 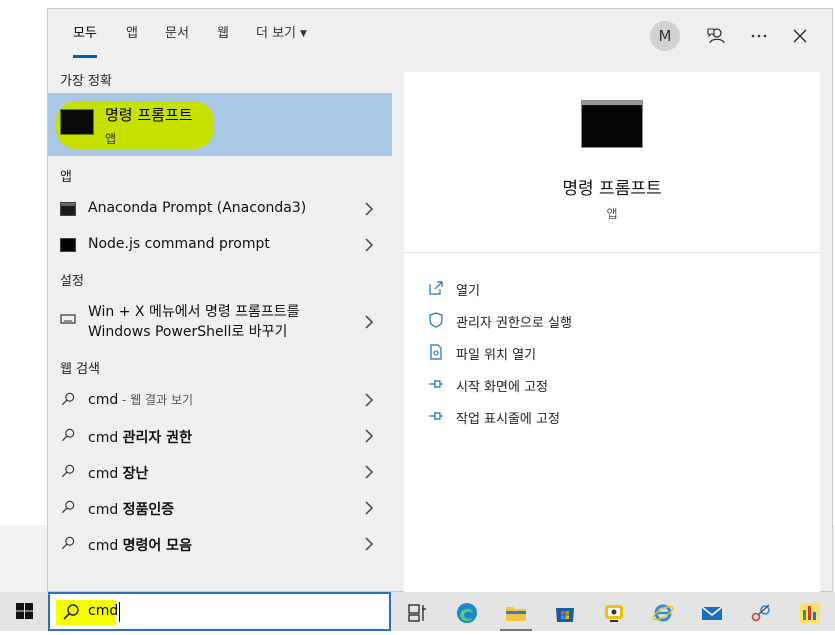 What do you see at coordinates (276, 33) in the screenshot?
I see `tab-more-label: 더 보기` at bounding box center [276, 33].